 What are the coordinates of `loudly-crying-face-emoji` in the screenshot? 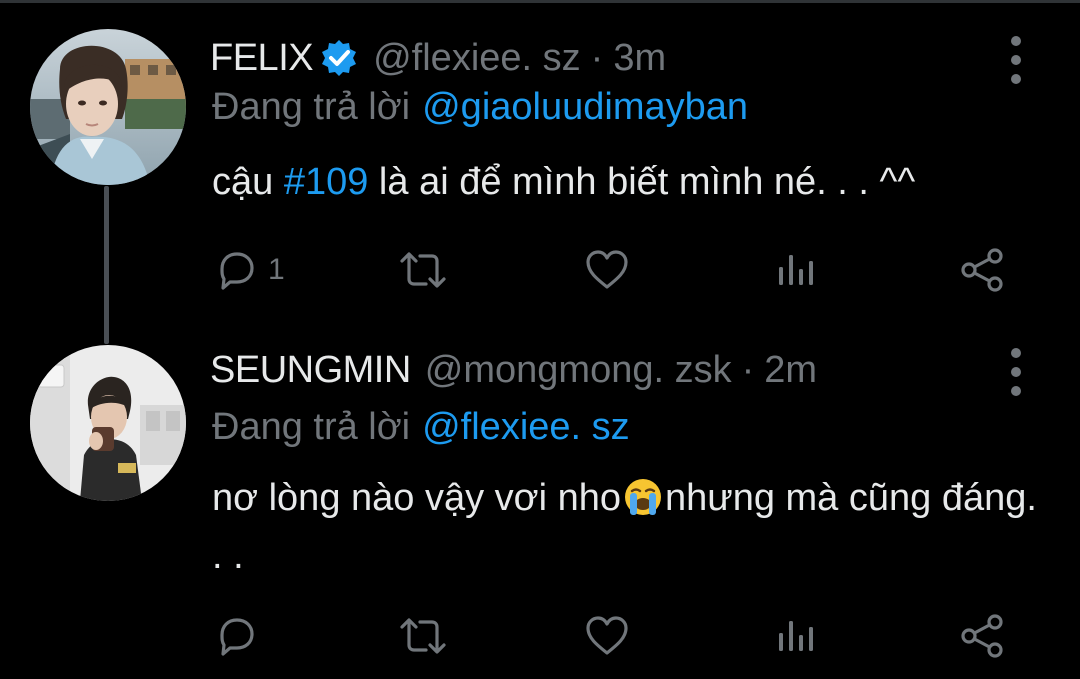 It's located at (643, 497).